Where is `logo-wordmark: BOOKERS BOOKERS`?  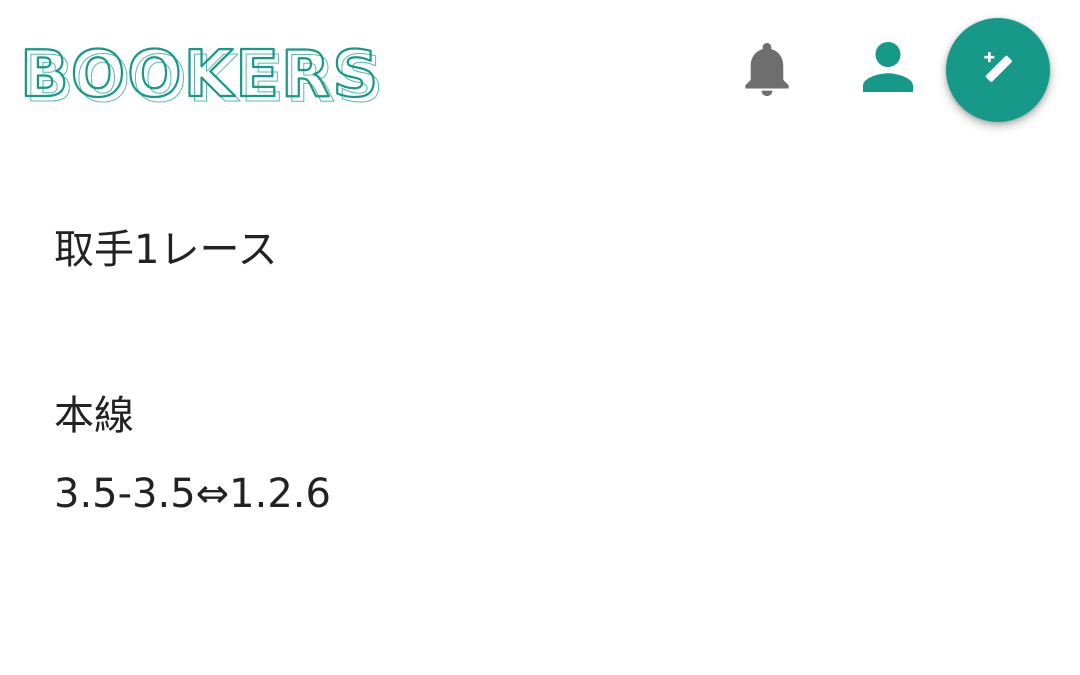
logo-wordmark: BOOKERS BOOKERS is located at coordinates (202, 74).